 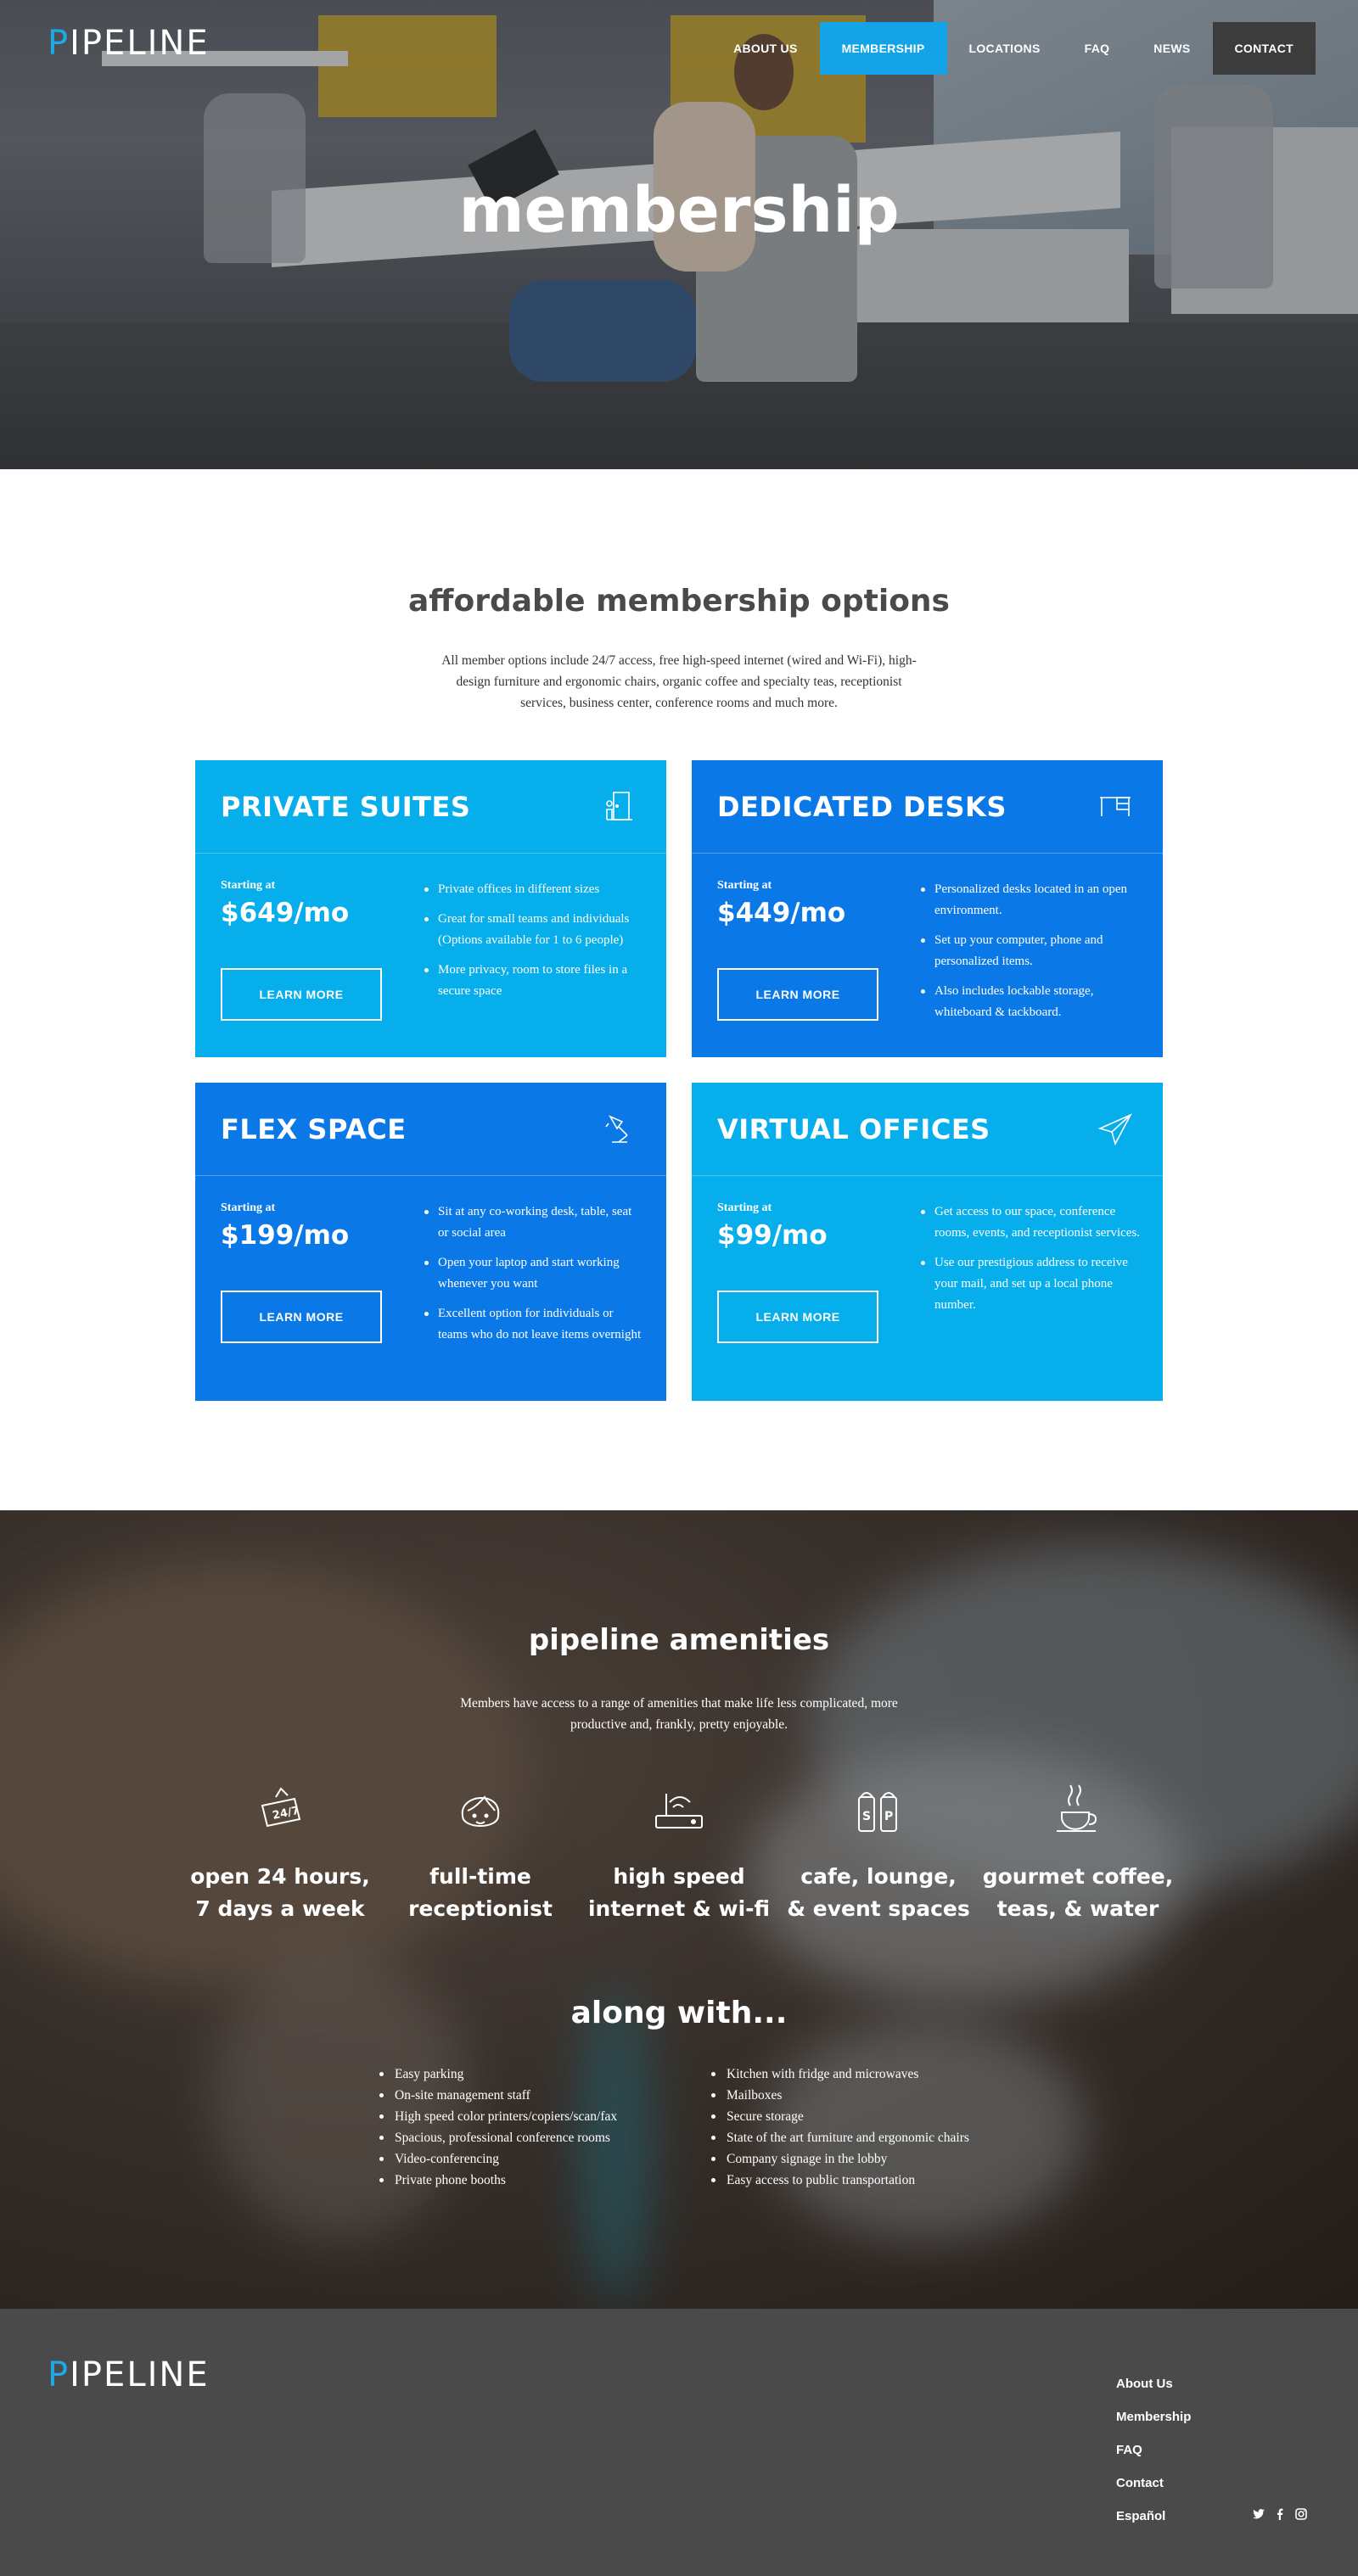 What do you see at coordinates (877, 1812) in the screenshot?
I see `salt-pepper-icon: SP` at bounding box center [877, 1812].